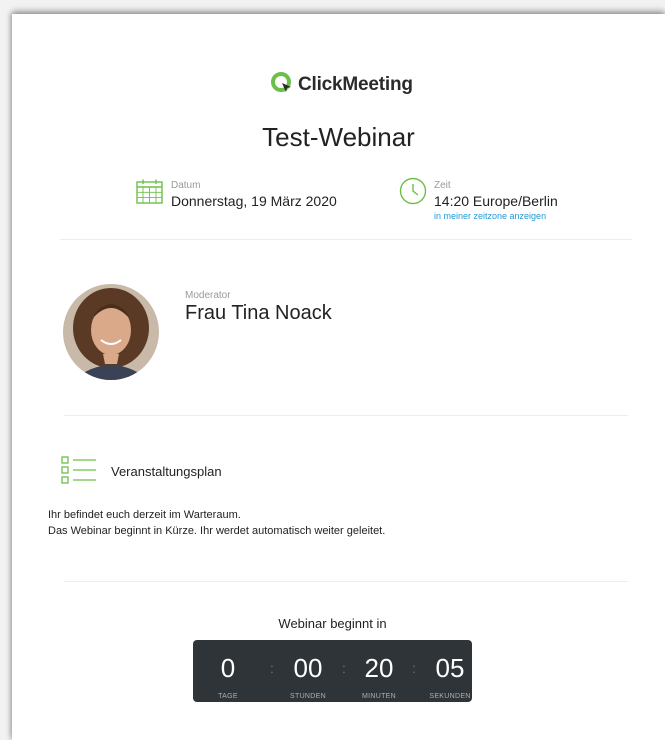 The image size is (665, 740). Describe the element at coordinates (228, 696) in the screenshot. I see `countdown-days-unit: TAGE` at that location.